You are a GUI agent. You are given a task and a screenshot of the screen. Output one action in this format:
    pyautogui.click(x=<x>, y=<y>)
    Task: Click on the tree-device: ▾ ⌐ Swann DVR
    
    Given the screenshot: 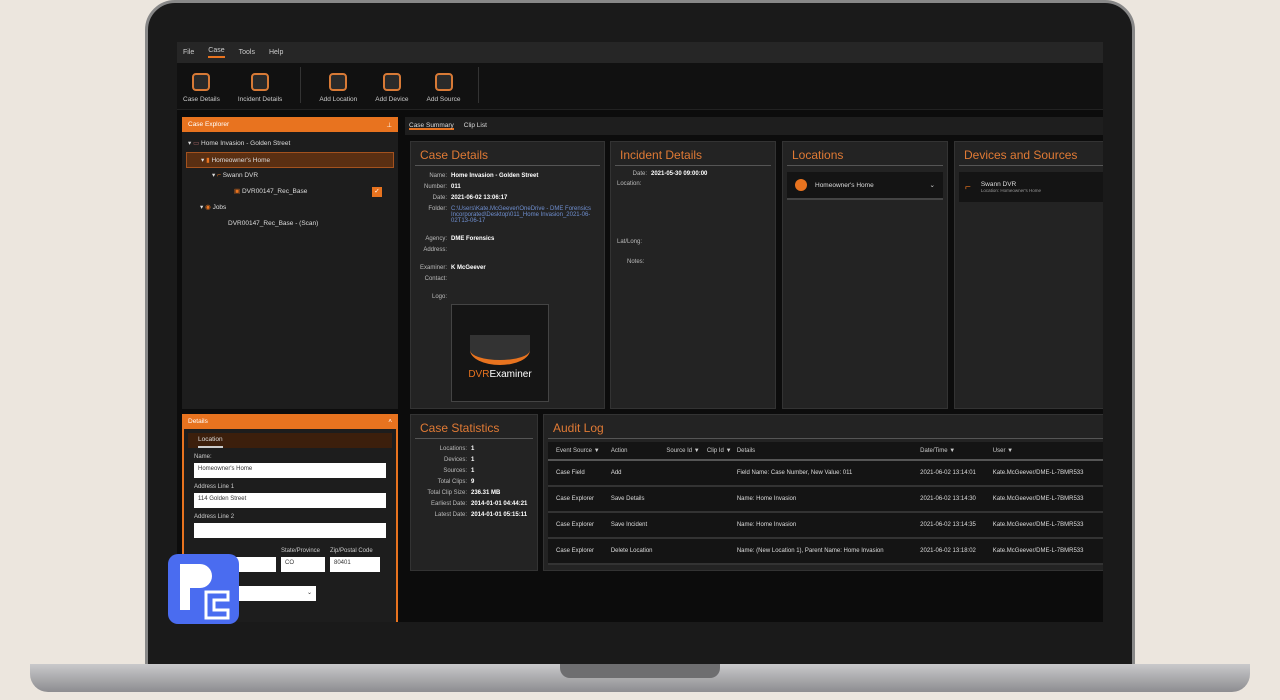 What is the action you would take?
    pyautogui.click(x=290, y=176)
    